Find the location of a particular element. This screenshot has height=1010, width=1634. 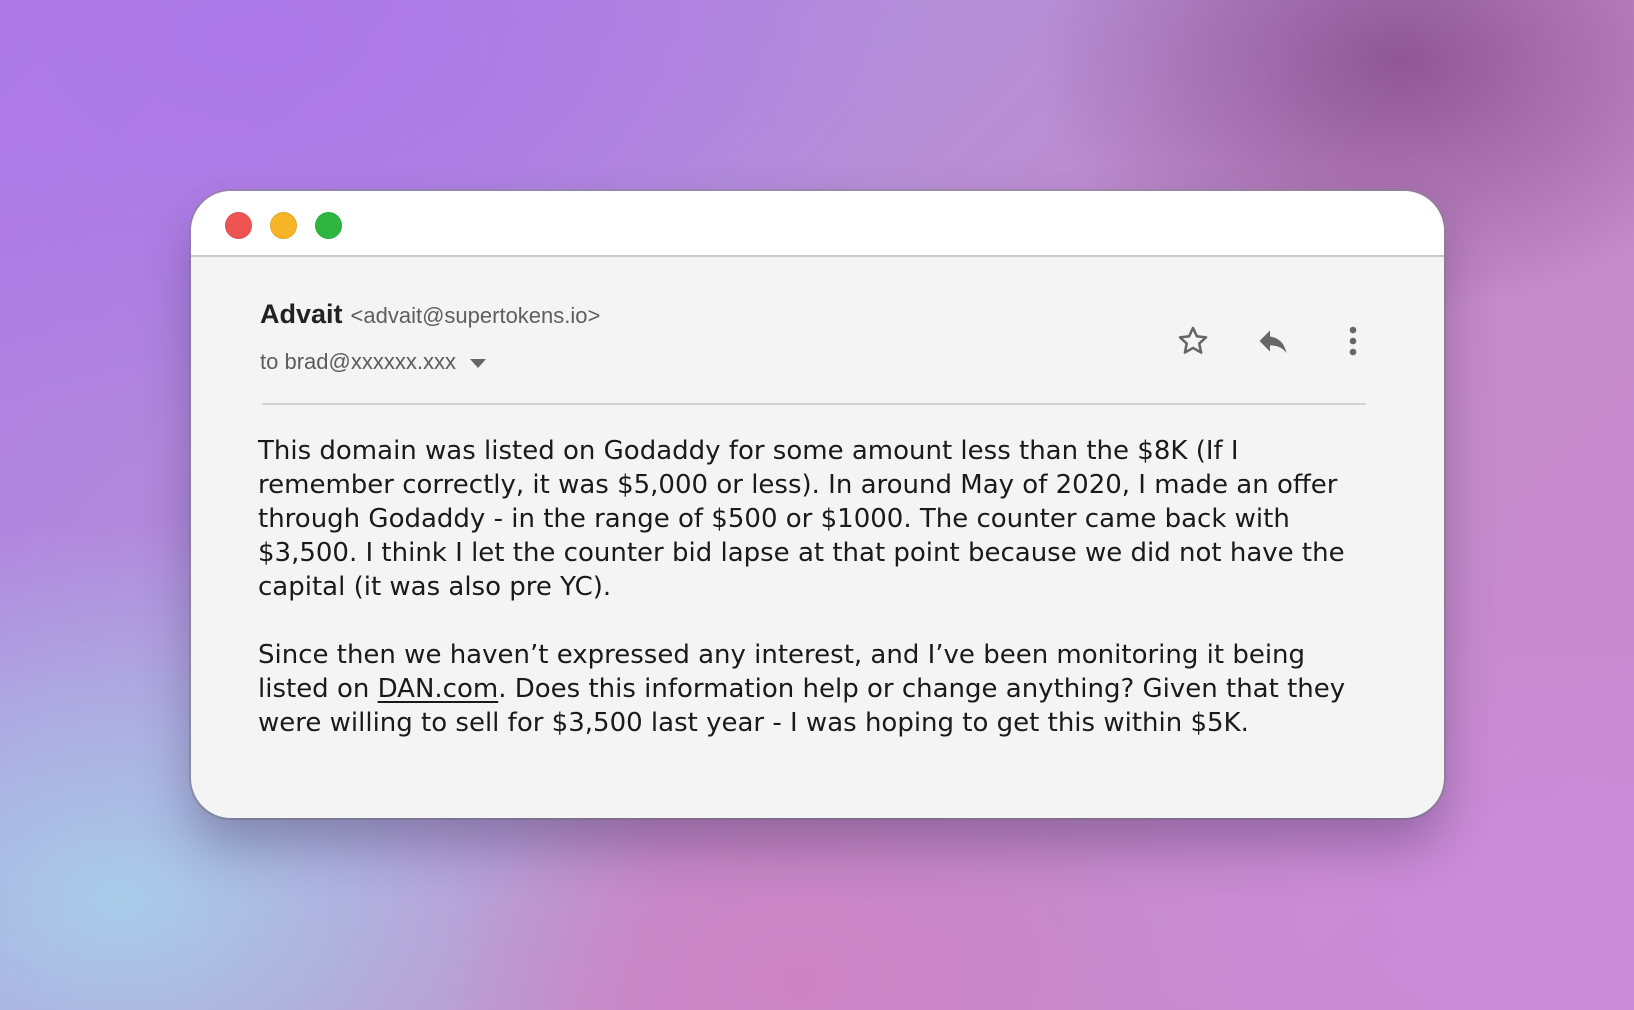

chevron-down-icon is located at coordinates (477, 363).